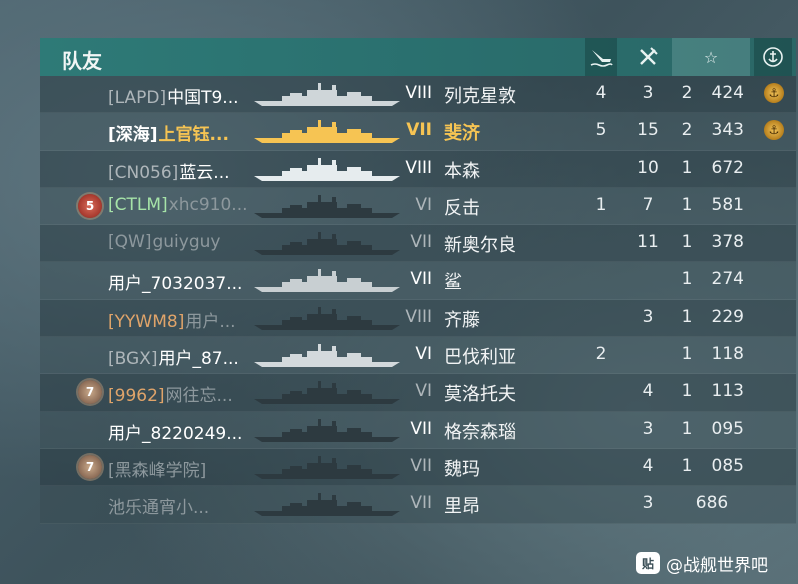 The image size is (798, 584). What do you see at coordinates (687, 93) in the screenshot?
I see `score-thousands: 2` at bounding box center [687, 93].